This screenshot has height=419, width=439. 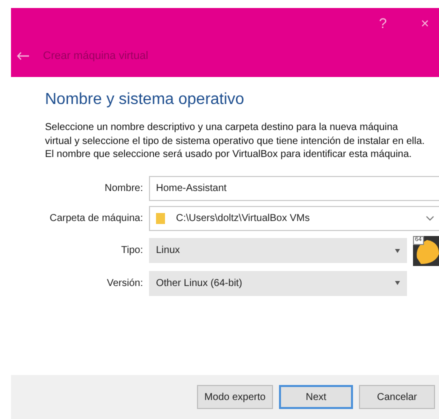 What do you see at coordinates (123, 188) in the screenshot?
I see `field-label: Nombre:` at bounding box center [123, 188].